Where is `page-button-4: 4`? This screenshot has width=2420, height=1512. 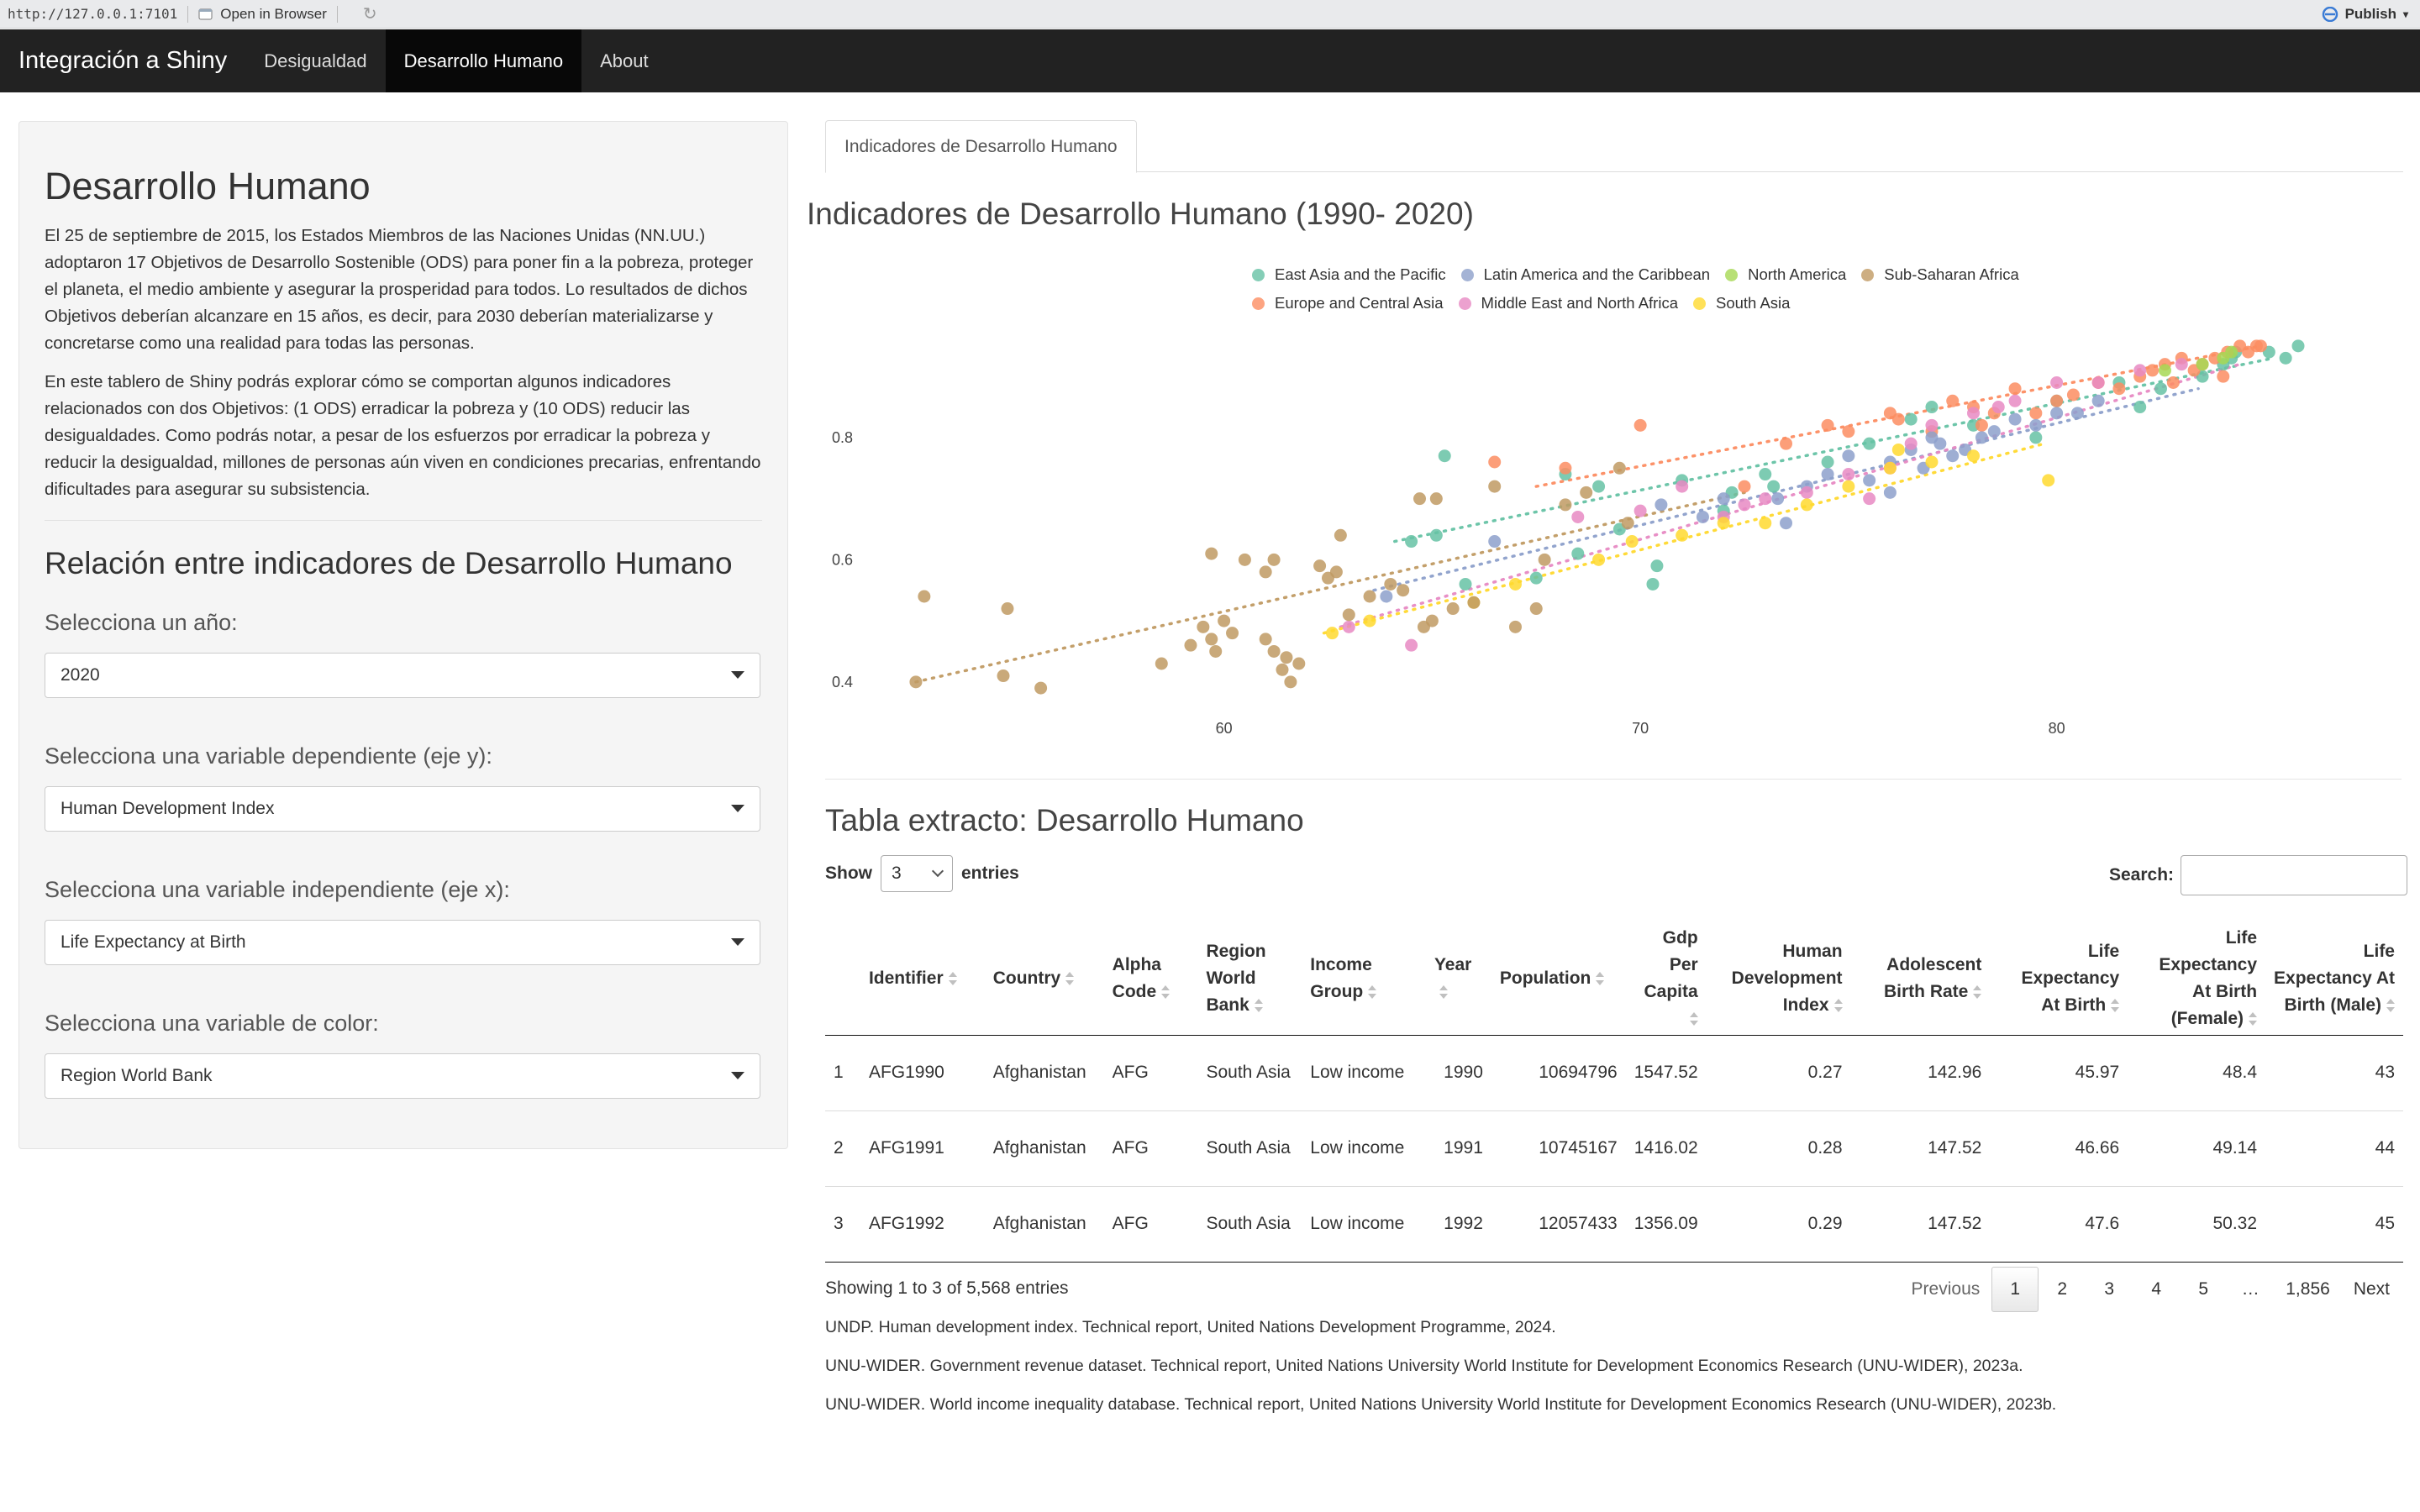
page-button-4: 4 is located at coordinates (2156, 1289).